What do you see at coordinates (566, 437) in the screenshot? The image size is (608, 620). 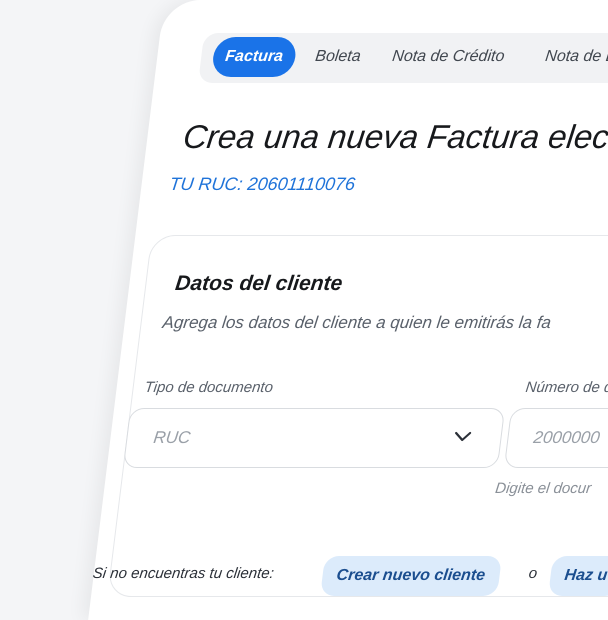 I see `document-number-placeholder: 2000000` at bounding box center [566, 437].